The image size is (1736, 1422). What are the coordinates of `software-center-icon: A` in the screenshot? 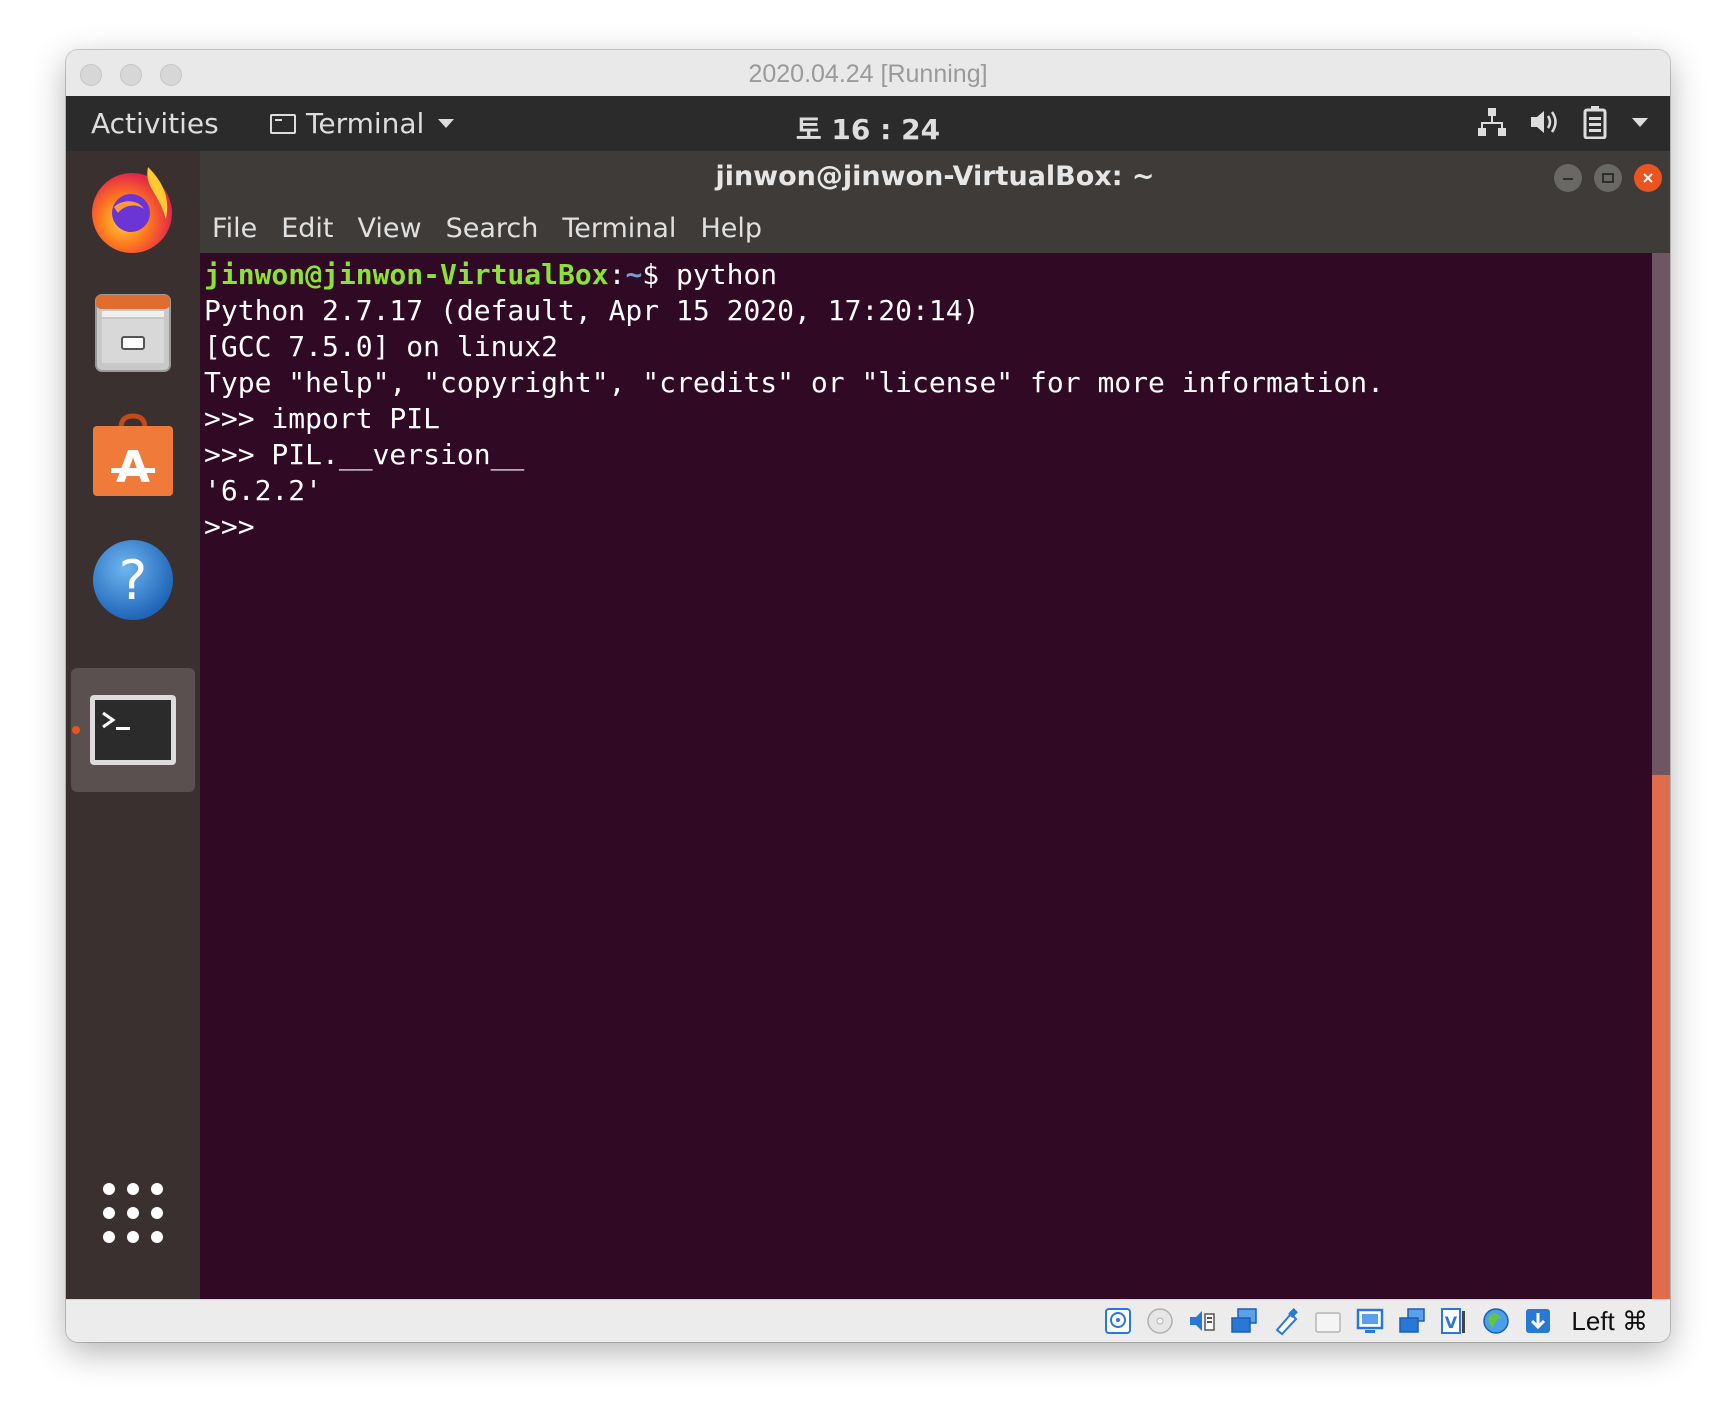 It's located at (133, 454).